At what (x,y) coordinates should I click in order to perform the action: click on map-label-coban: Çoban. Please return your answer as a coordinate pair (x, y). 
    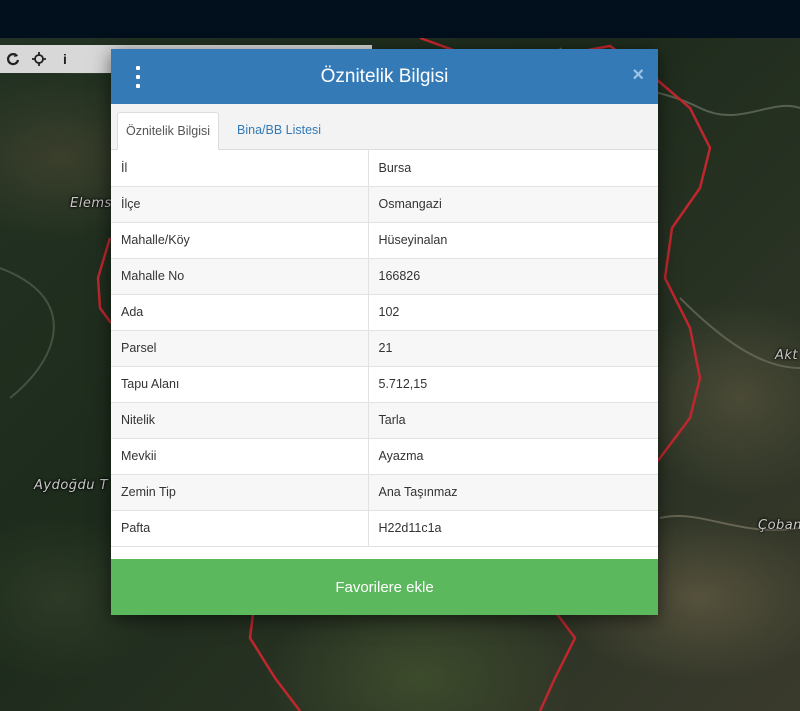
    Looking at the image, I should click on (779, 525).